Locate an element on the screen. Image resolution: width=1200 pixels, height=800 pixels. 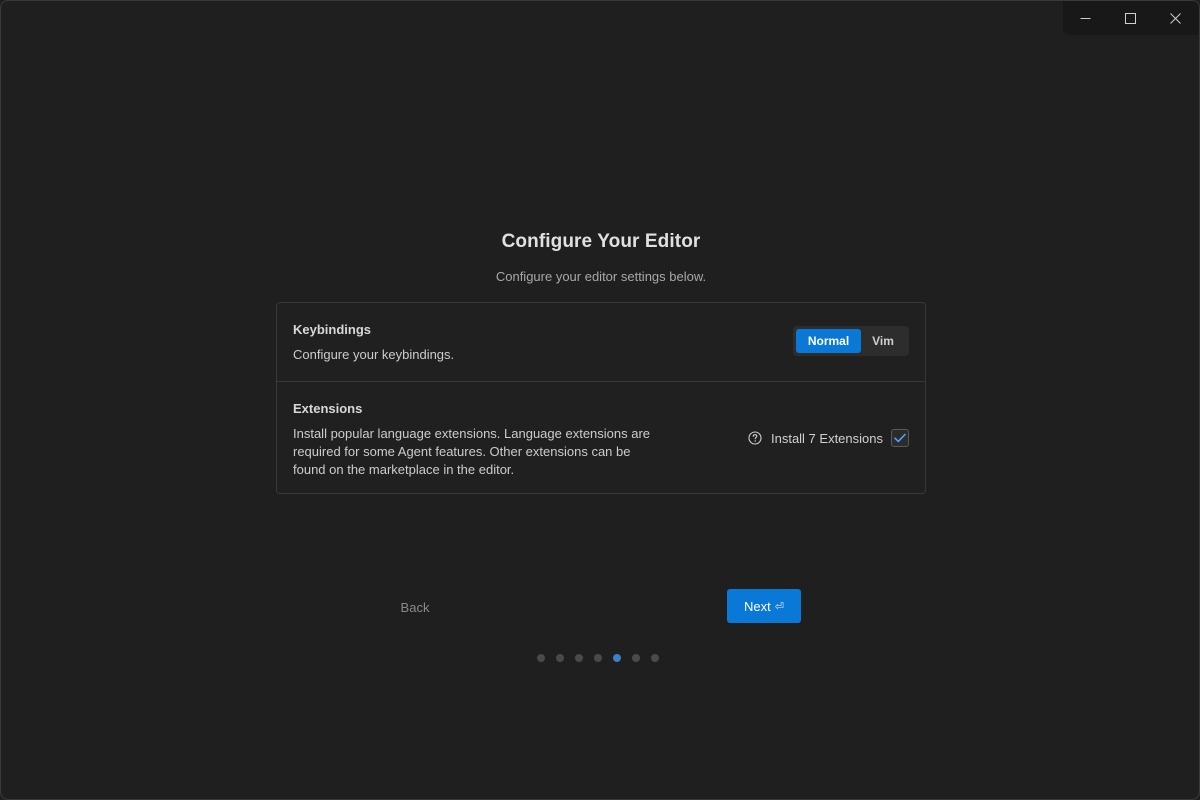
install-extensions-label: Install 7 Extensions is located at coordinates (826, 438).